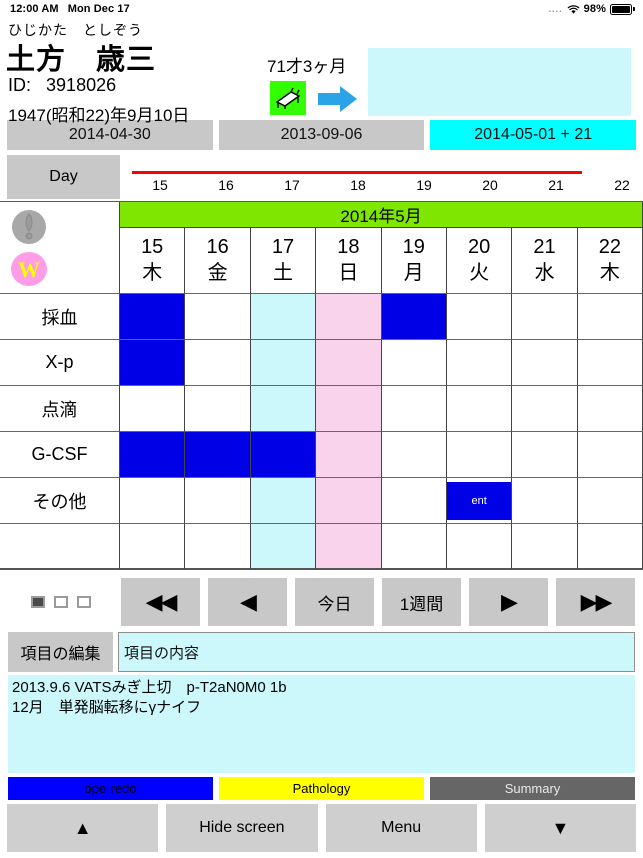 The height and width of the screenshot is (858, 643). Describe the element at coordinates (63, 177) in the screenshot. I see `day-mode-button: Day` at that location.